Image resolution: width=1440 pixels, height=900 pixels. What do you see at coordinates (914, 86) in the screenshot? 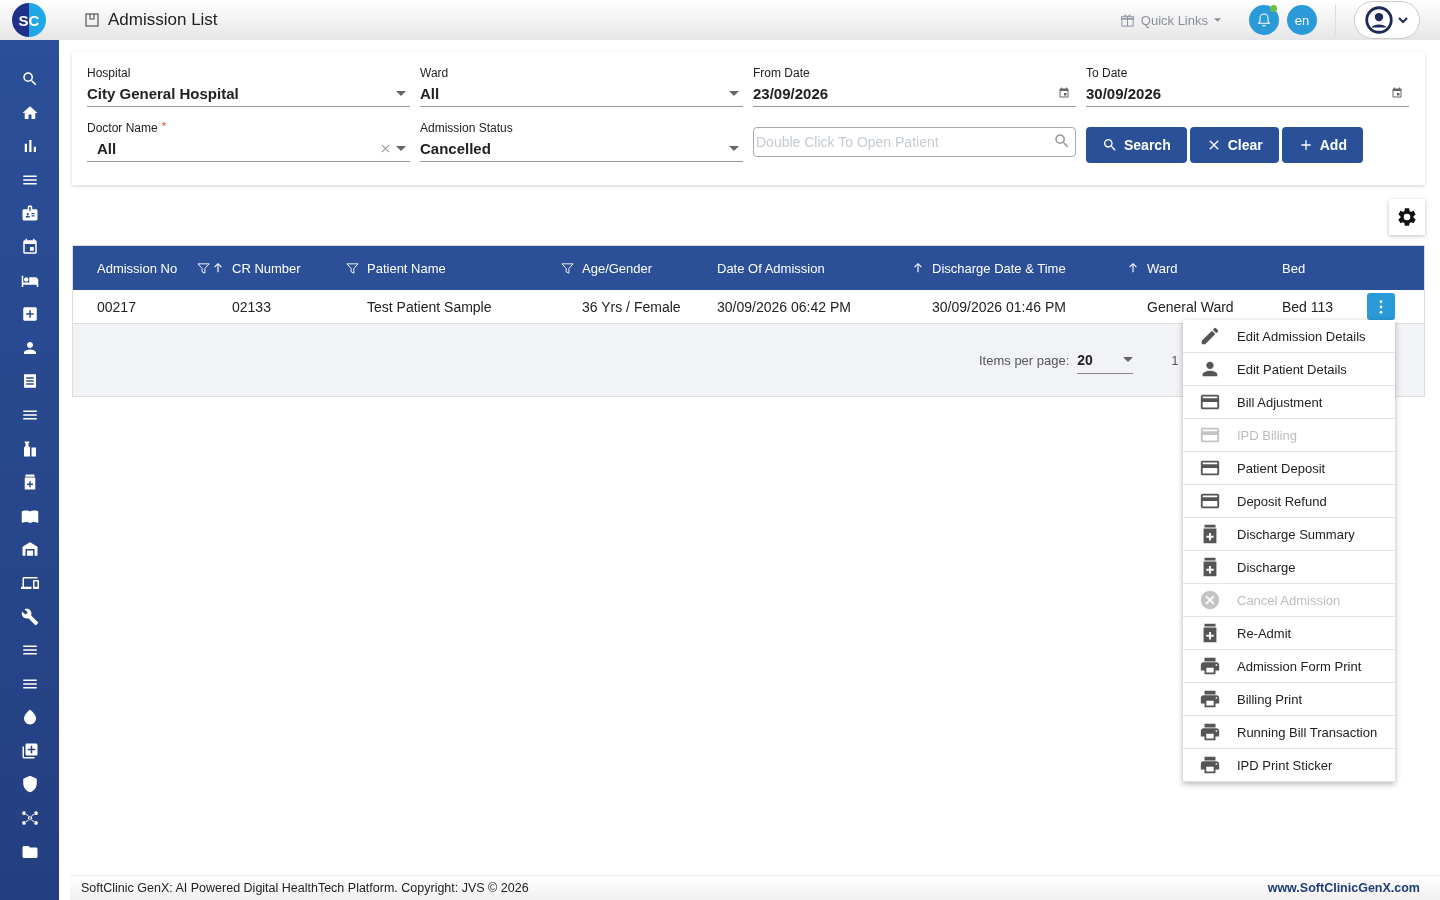
I see `filter-field: From Date 23/09/2026` at bounding box center [914, 86].